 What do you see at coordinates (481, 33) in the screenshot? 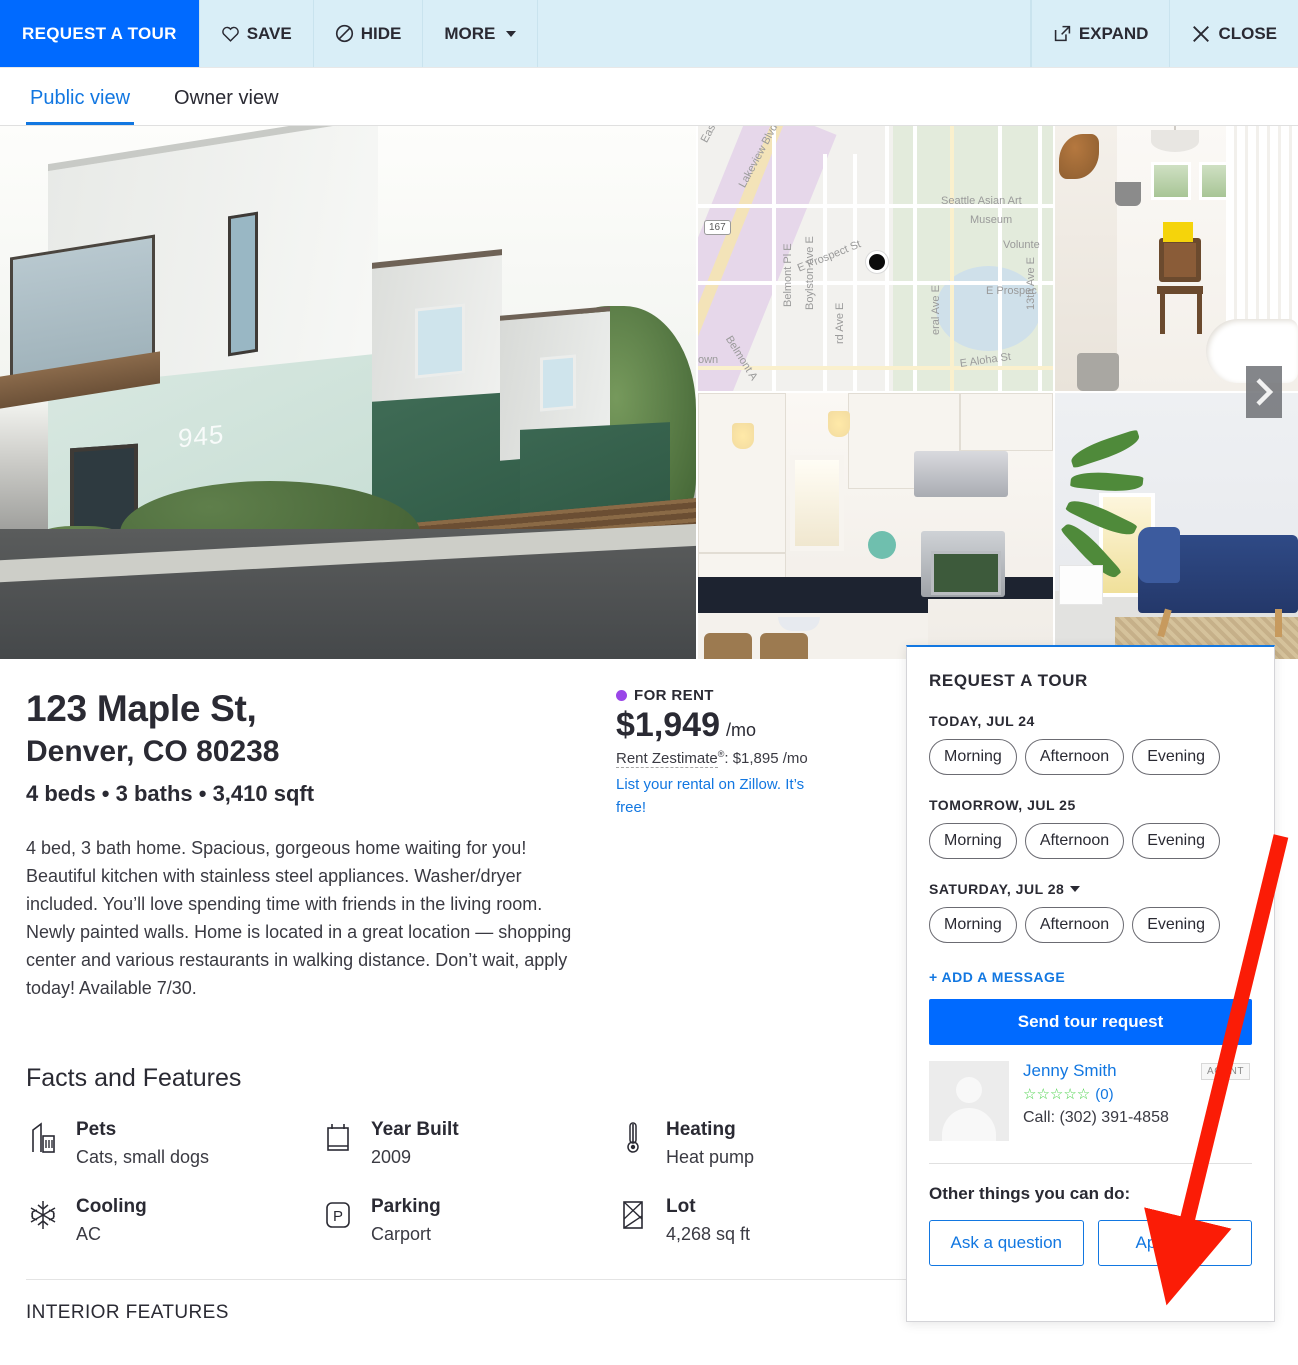
I see `more-button: MORE` at bounding box center [481, 33].